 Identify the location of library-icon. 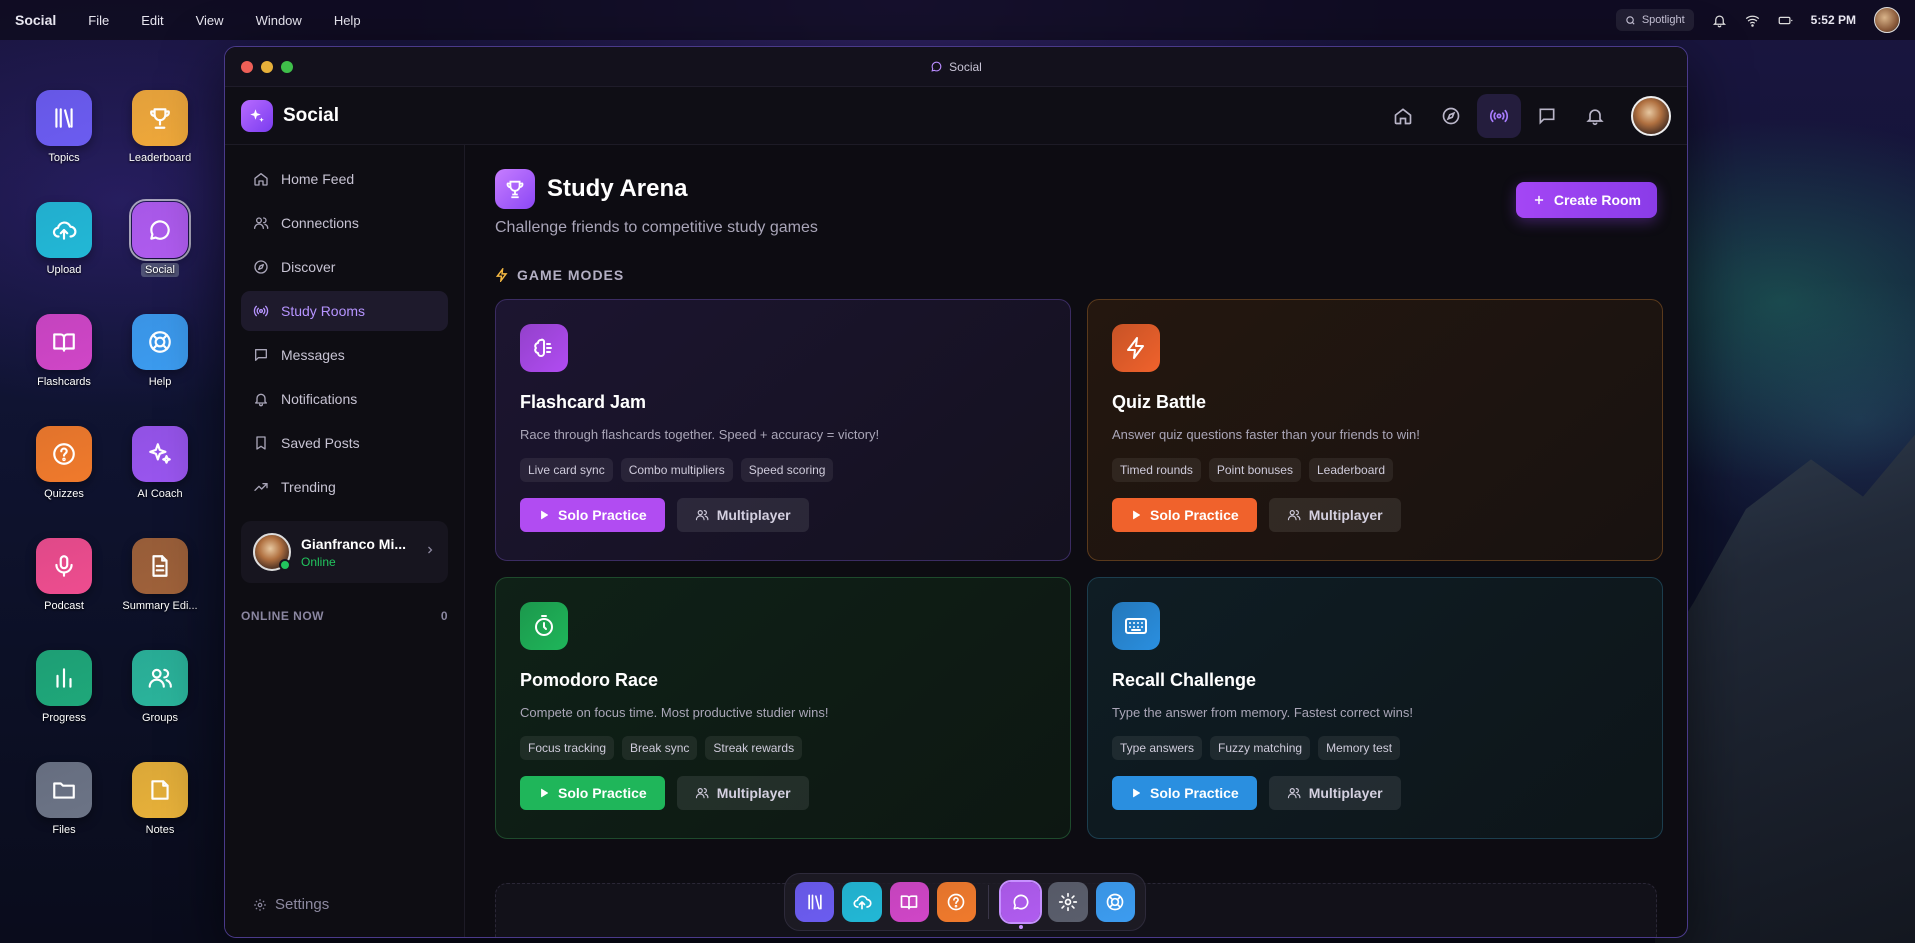
(64, 118).